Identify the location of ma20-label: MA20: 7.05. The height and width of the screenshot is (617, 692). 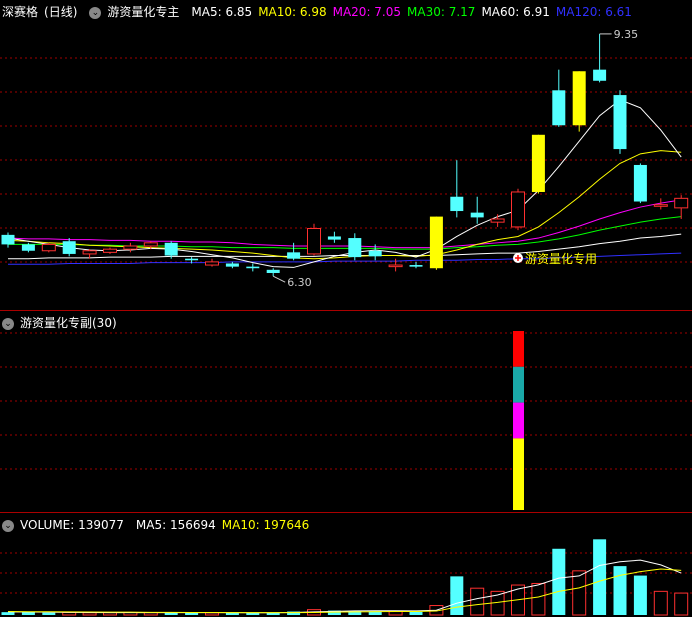
(367, 12).